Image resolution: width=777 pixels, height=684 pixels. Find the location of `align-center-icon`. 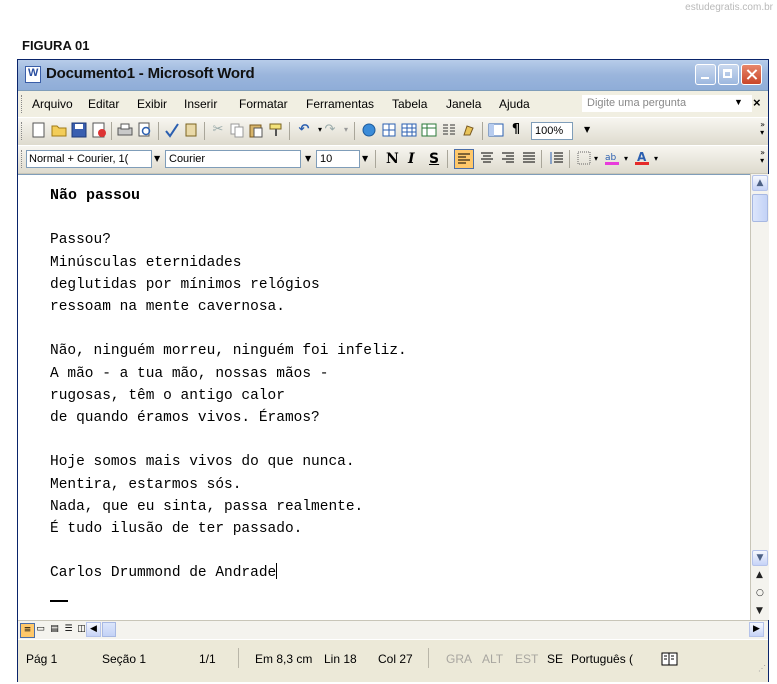

align-center-icon is located at coordinates (487, 158).